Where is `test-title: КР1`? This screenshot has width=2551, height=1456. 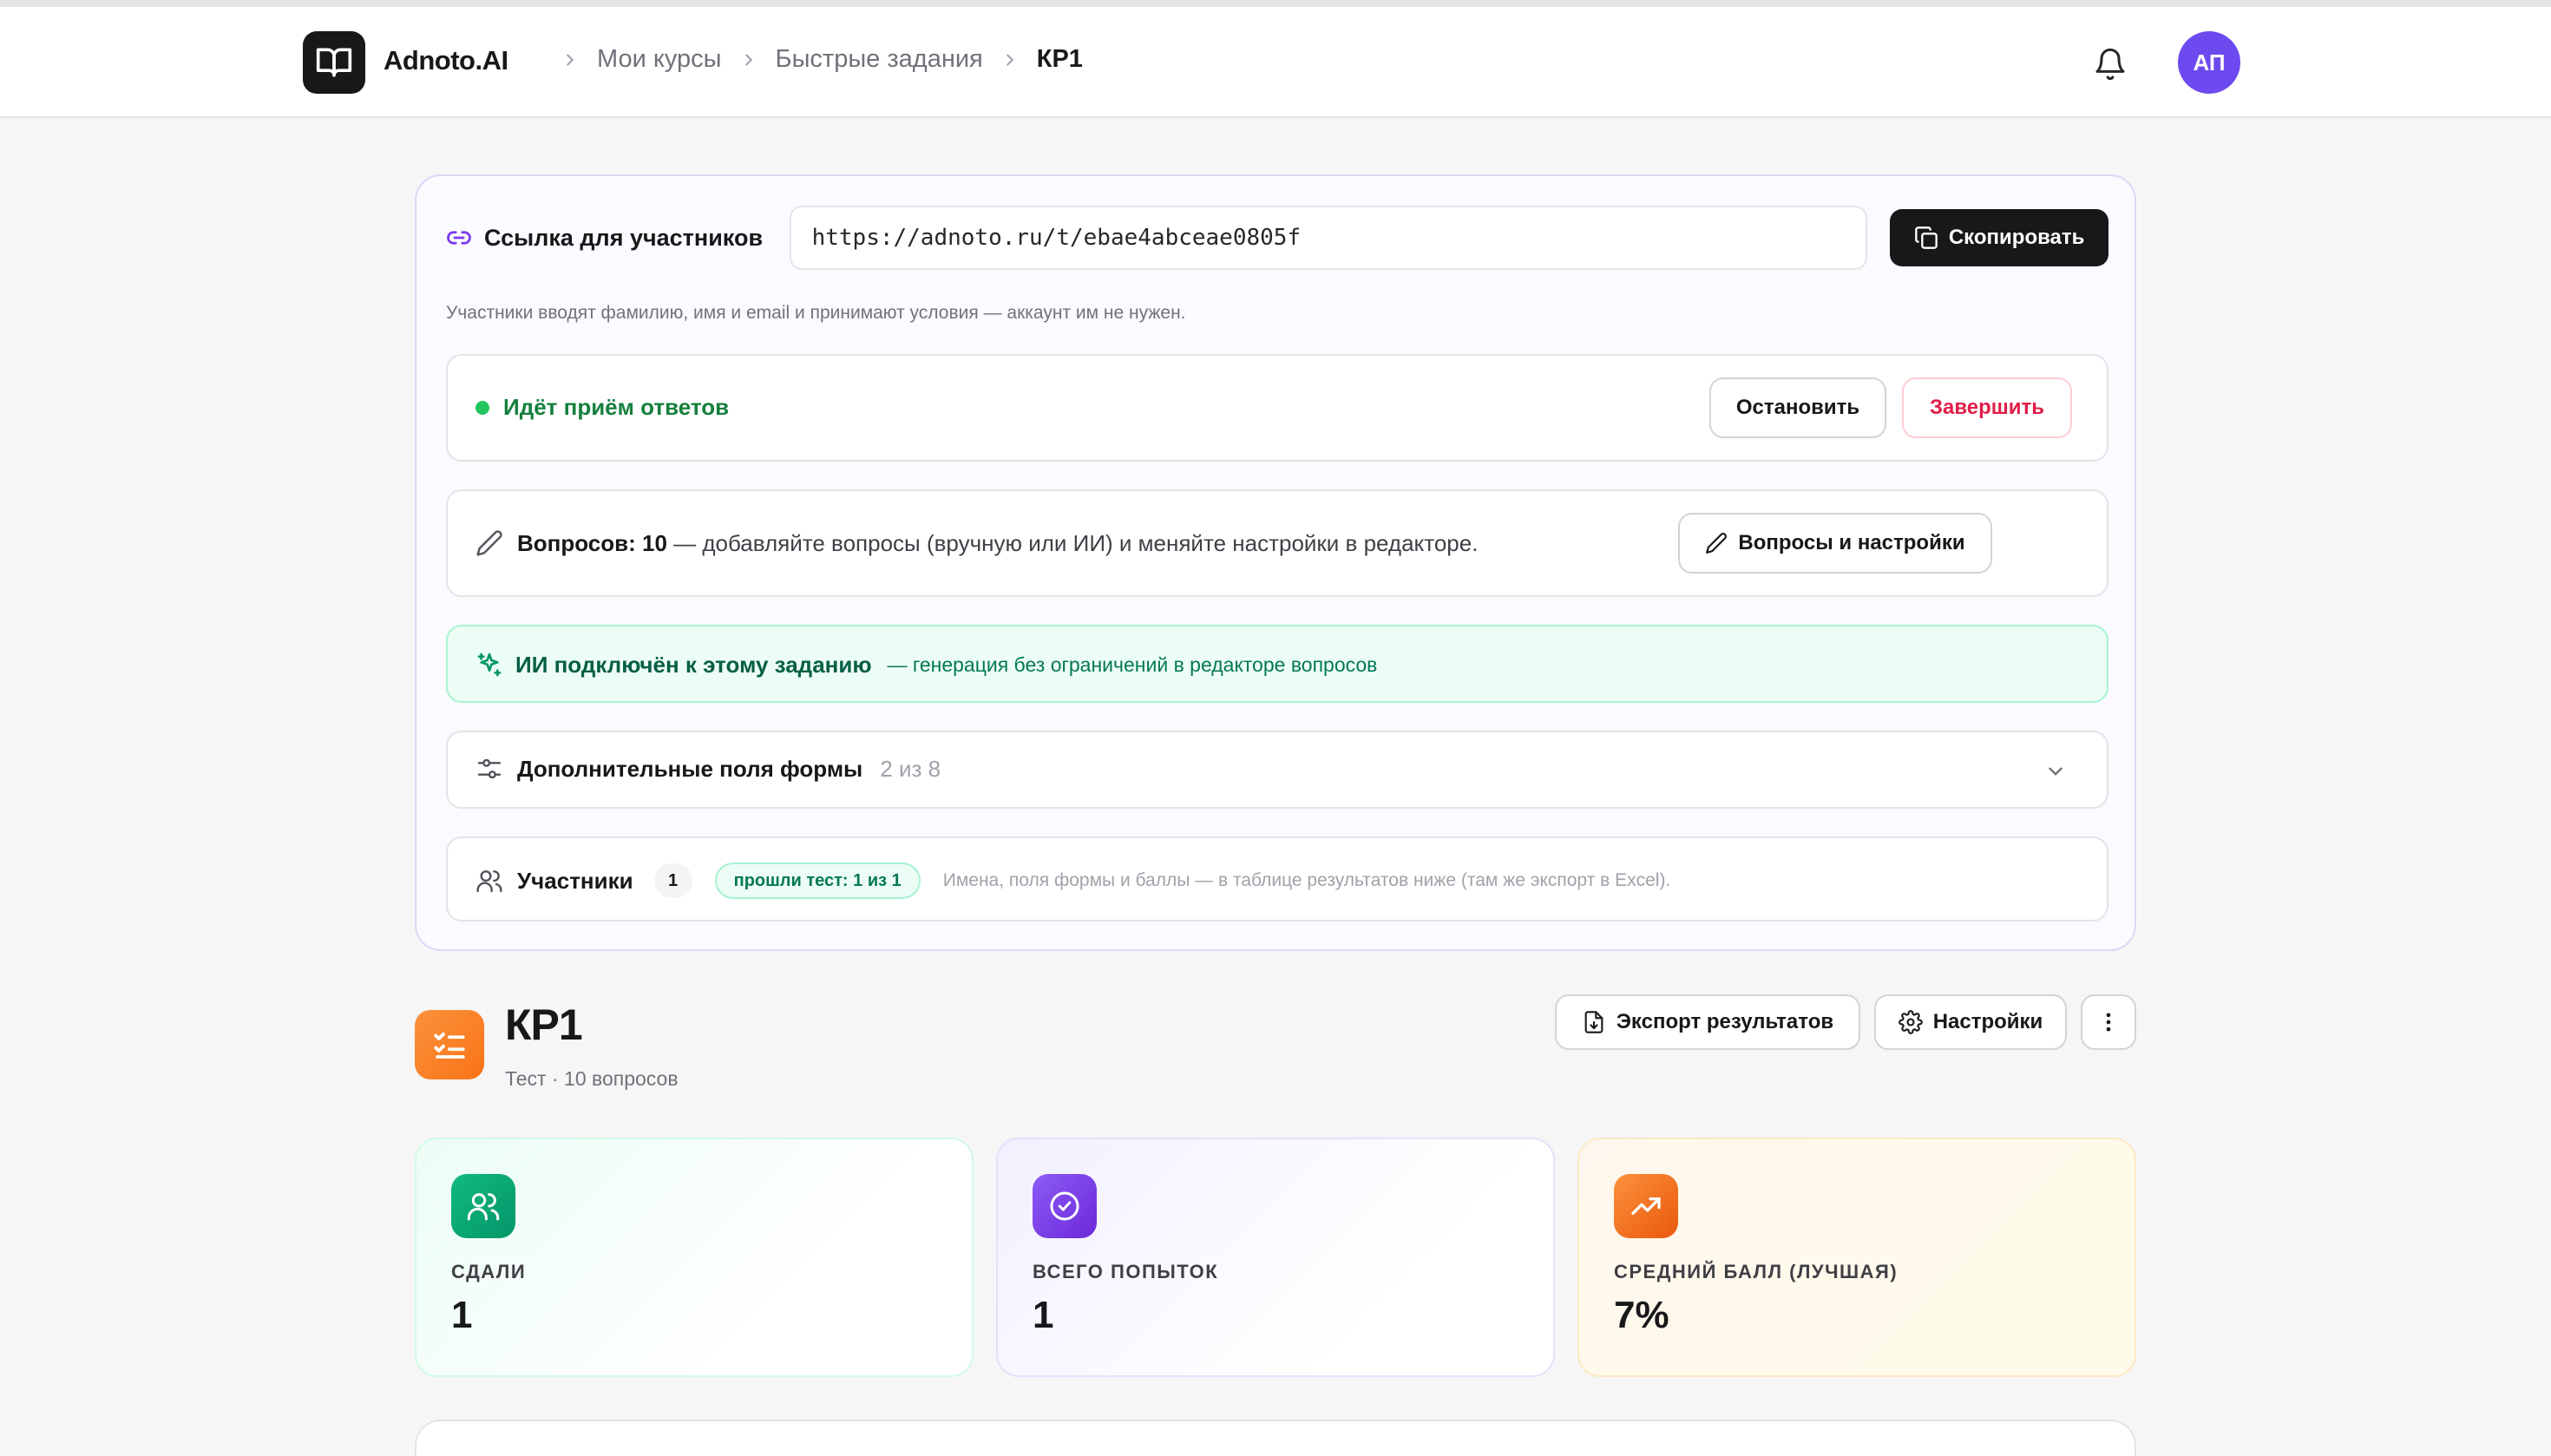
test-title: КР1 is located at coordinates (544, 1024).